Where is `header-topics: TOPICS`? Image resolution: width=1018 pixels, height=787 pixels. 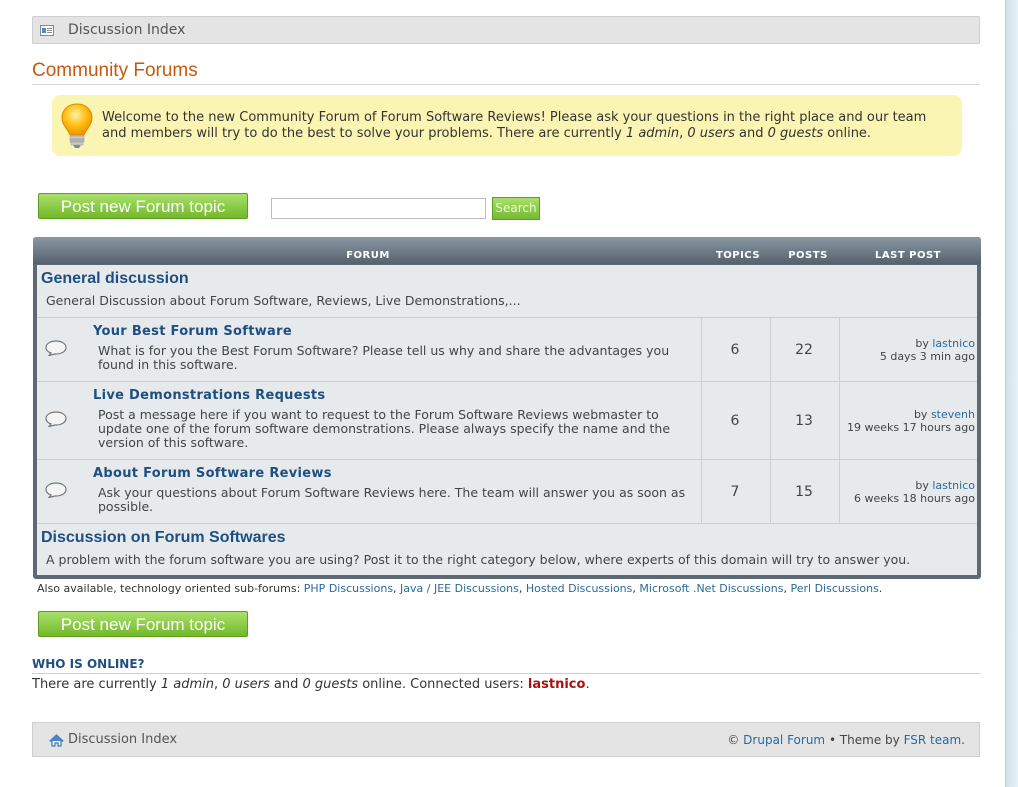
header-topics: TOPICS is located at coordinates (738, 255).